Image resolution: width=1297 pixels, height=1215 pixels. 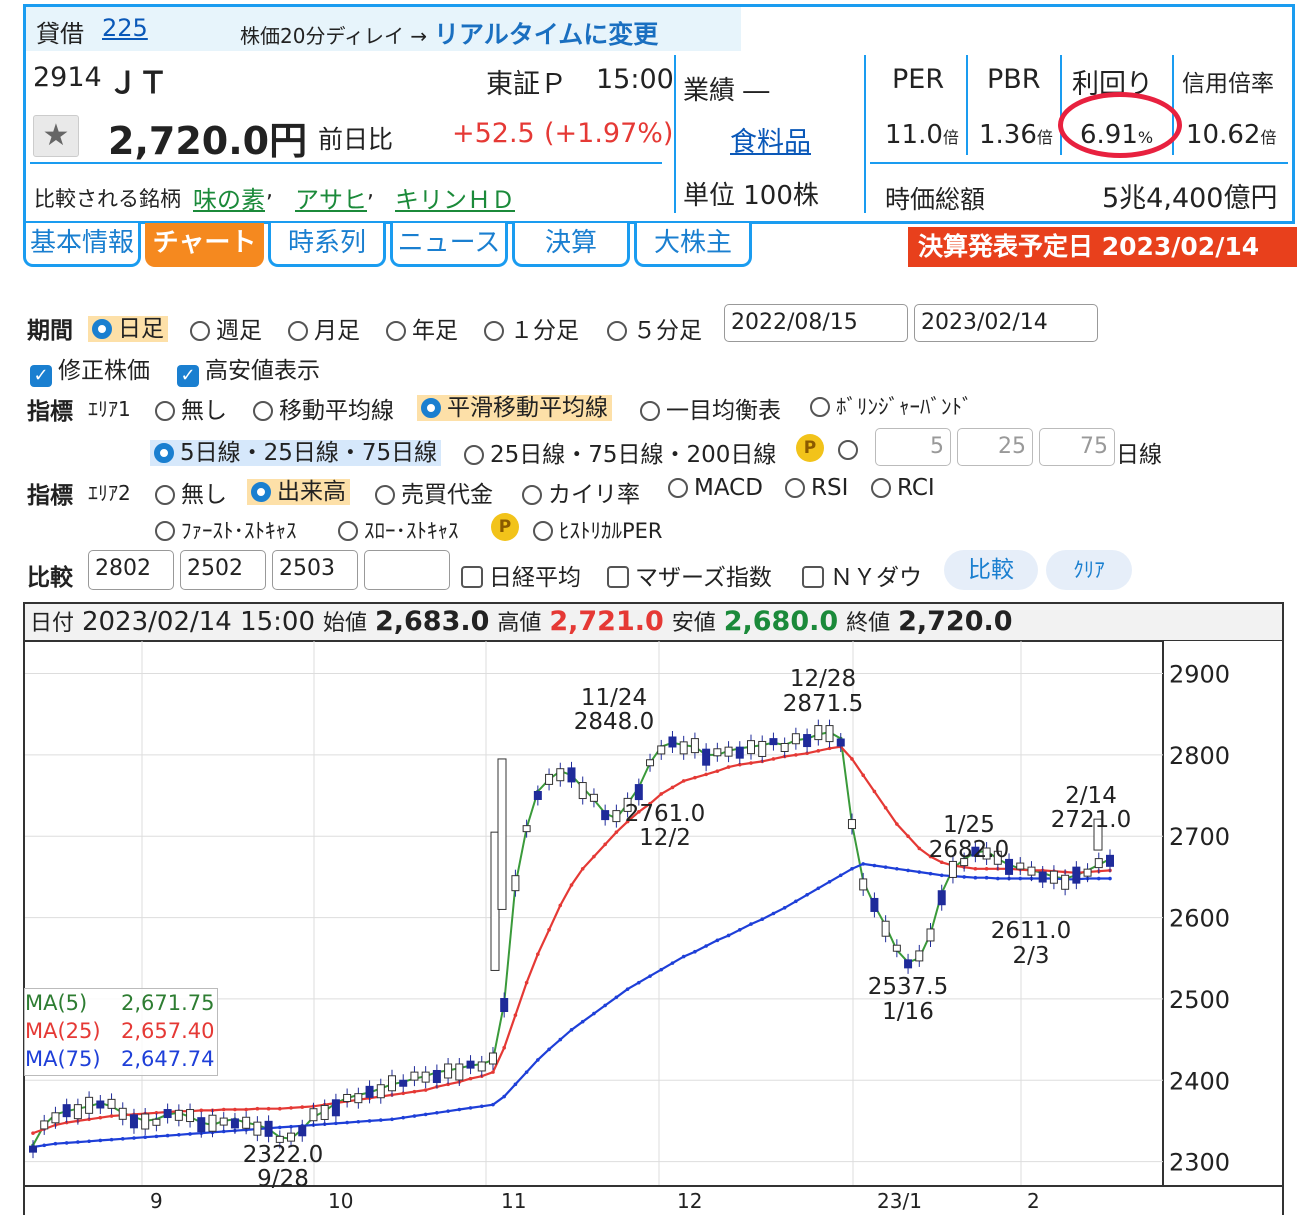 What do you see at coordinates (969, 825) in the screenshot?
I see `annotation-line1: 1/25` at bounding box center [969, 825].